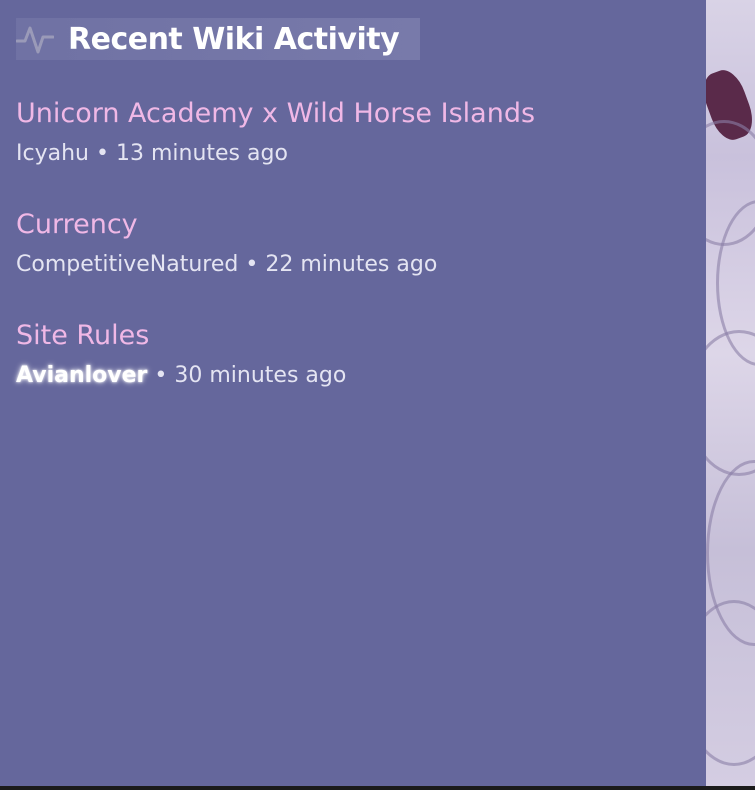  What do you see at coordinates (351, 264) in the screenshot?
I see `activity-timestamp: 22 minutes ago` at bounding box center [351, 264].